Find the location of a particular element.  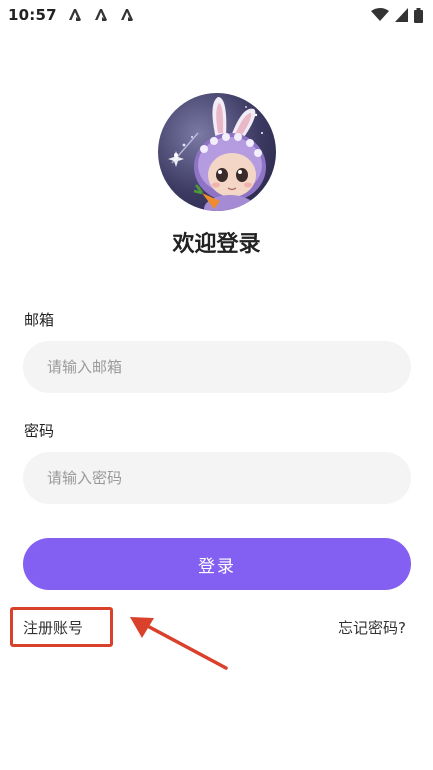

page-title: 欢迎登录 is located at coordinates (216, 244).